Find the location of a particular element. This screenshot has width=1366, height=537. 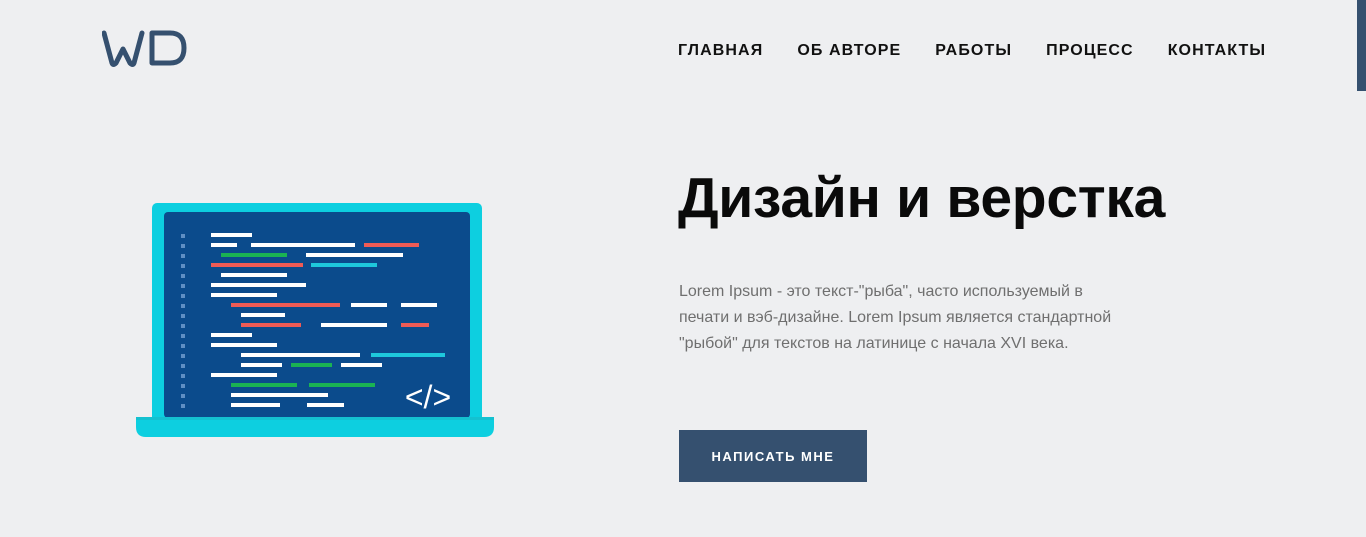

nav-item-works: РАБОТЫ is located at coordinates (973, 51).